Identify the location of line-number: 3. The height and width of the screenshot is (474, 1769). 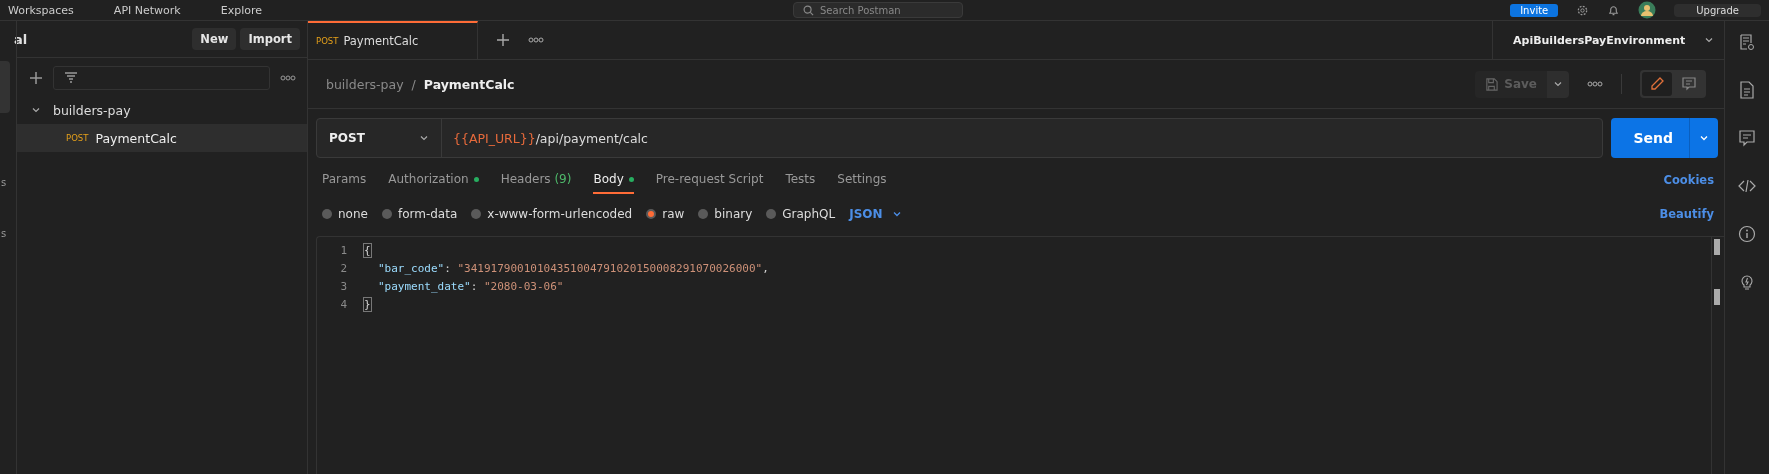
(343, 286).